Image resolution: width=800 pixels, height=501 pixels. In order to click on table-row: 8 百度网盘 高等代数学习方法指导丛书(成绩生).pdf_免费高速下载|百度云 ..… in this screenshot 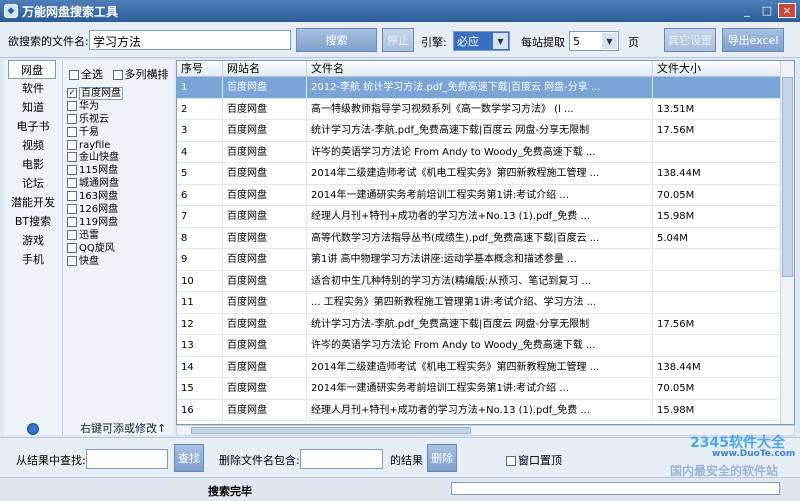, I will do `click(485, 238)`.